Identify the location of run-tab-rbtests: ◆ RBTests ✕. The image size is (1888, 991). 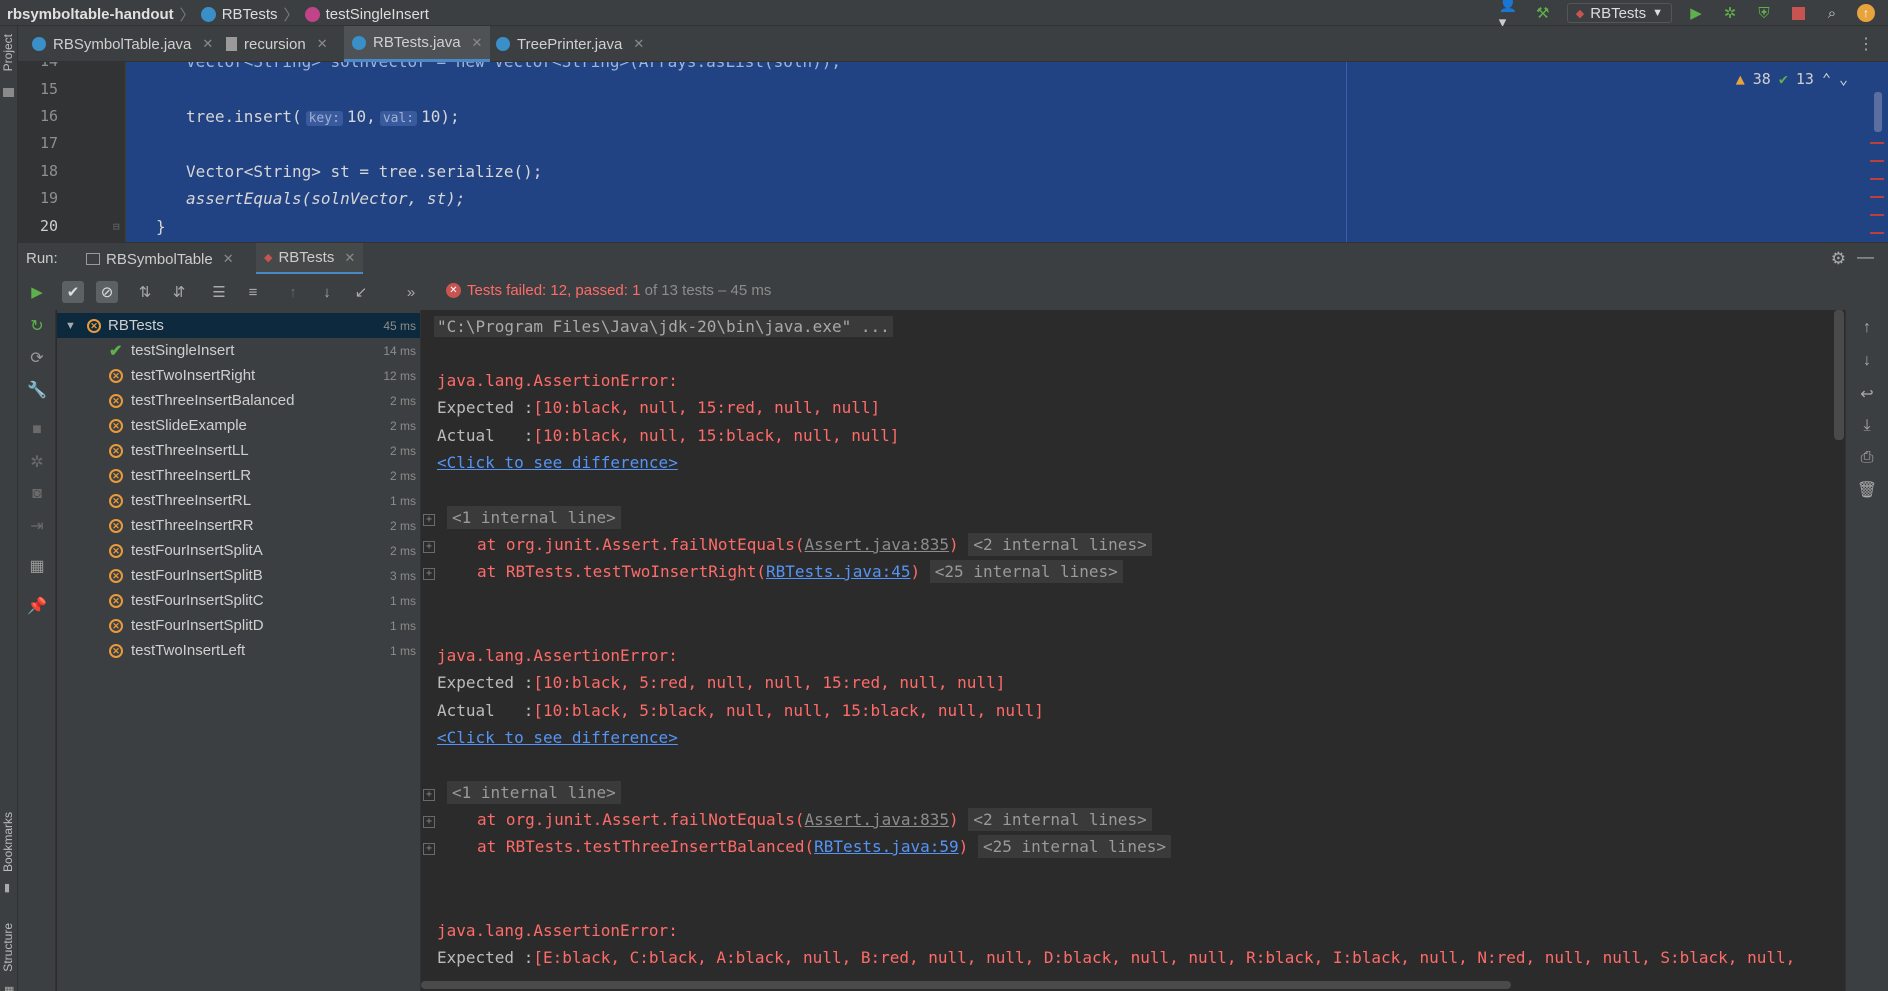
(310, 259).